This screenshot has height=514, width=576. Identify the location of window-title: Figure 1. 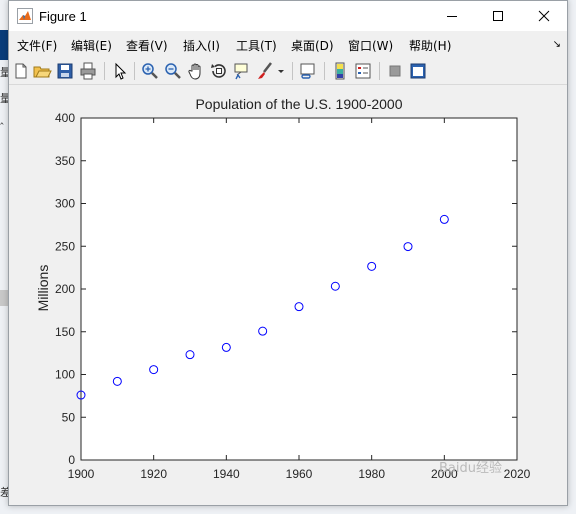
(63, 16).